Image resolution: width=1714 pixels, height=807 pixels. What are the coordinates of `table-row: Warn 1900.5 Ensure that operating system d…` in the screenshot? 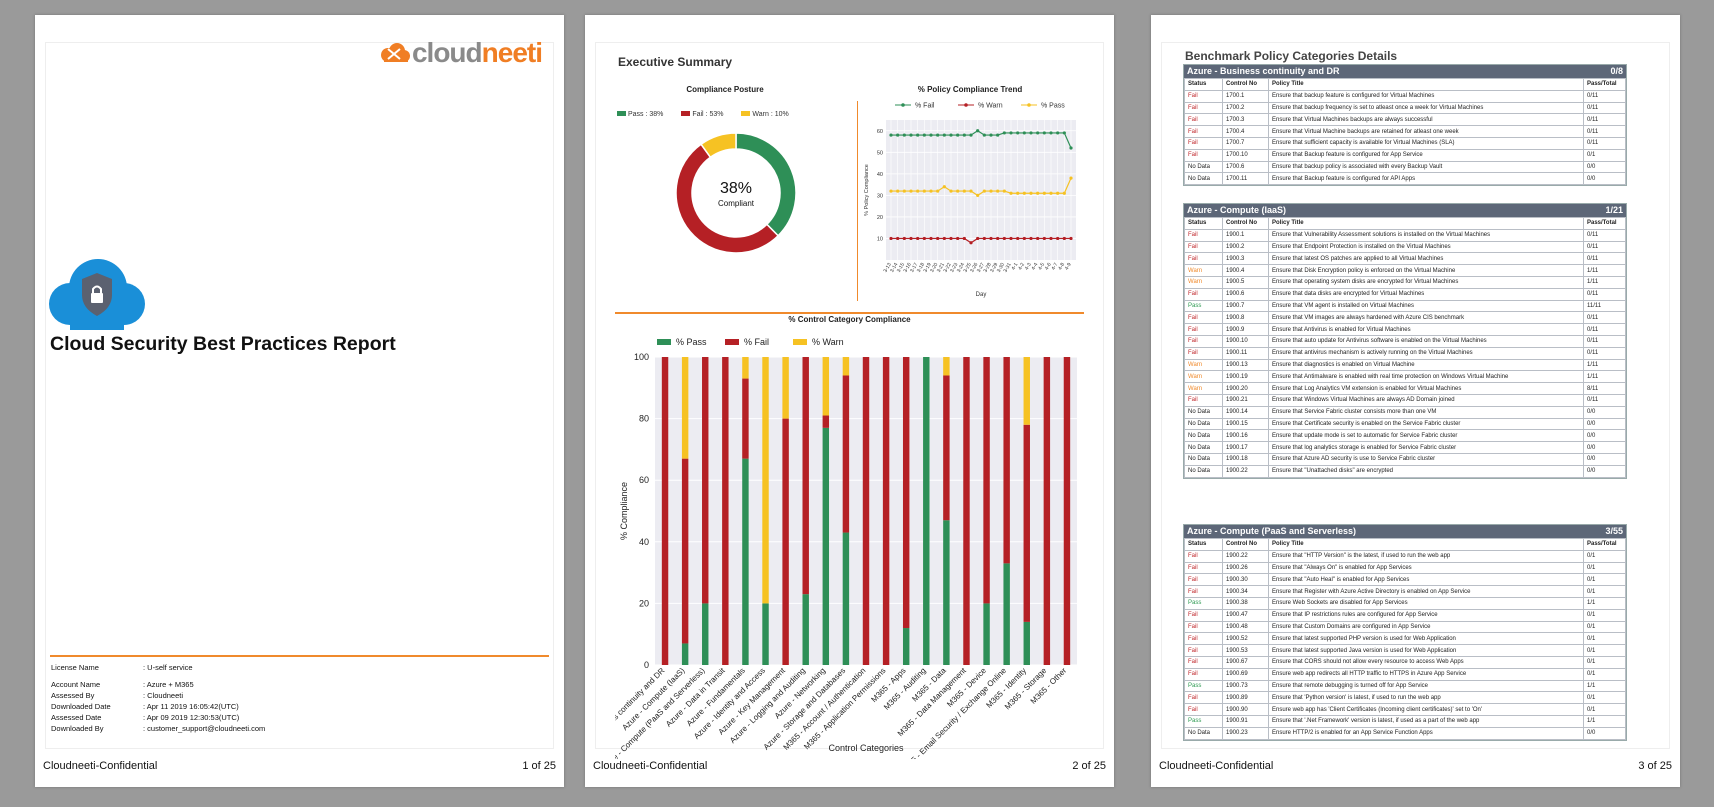 It's located at (1405, 282).